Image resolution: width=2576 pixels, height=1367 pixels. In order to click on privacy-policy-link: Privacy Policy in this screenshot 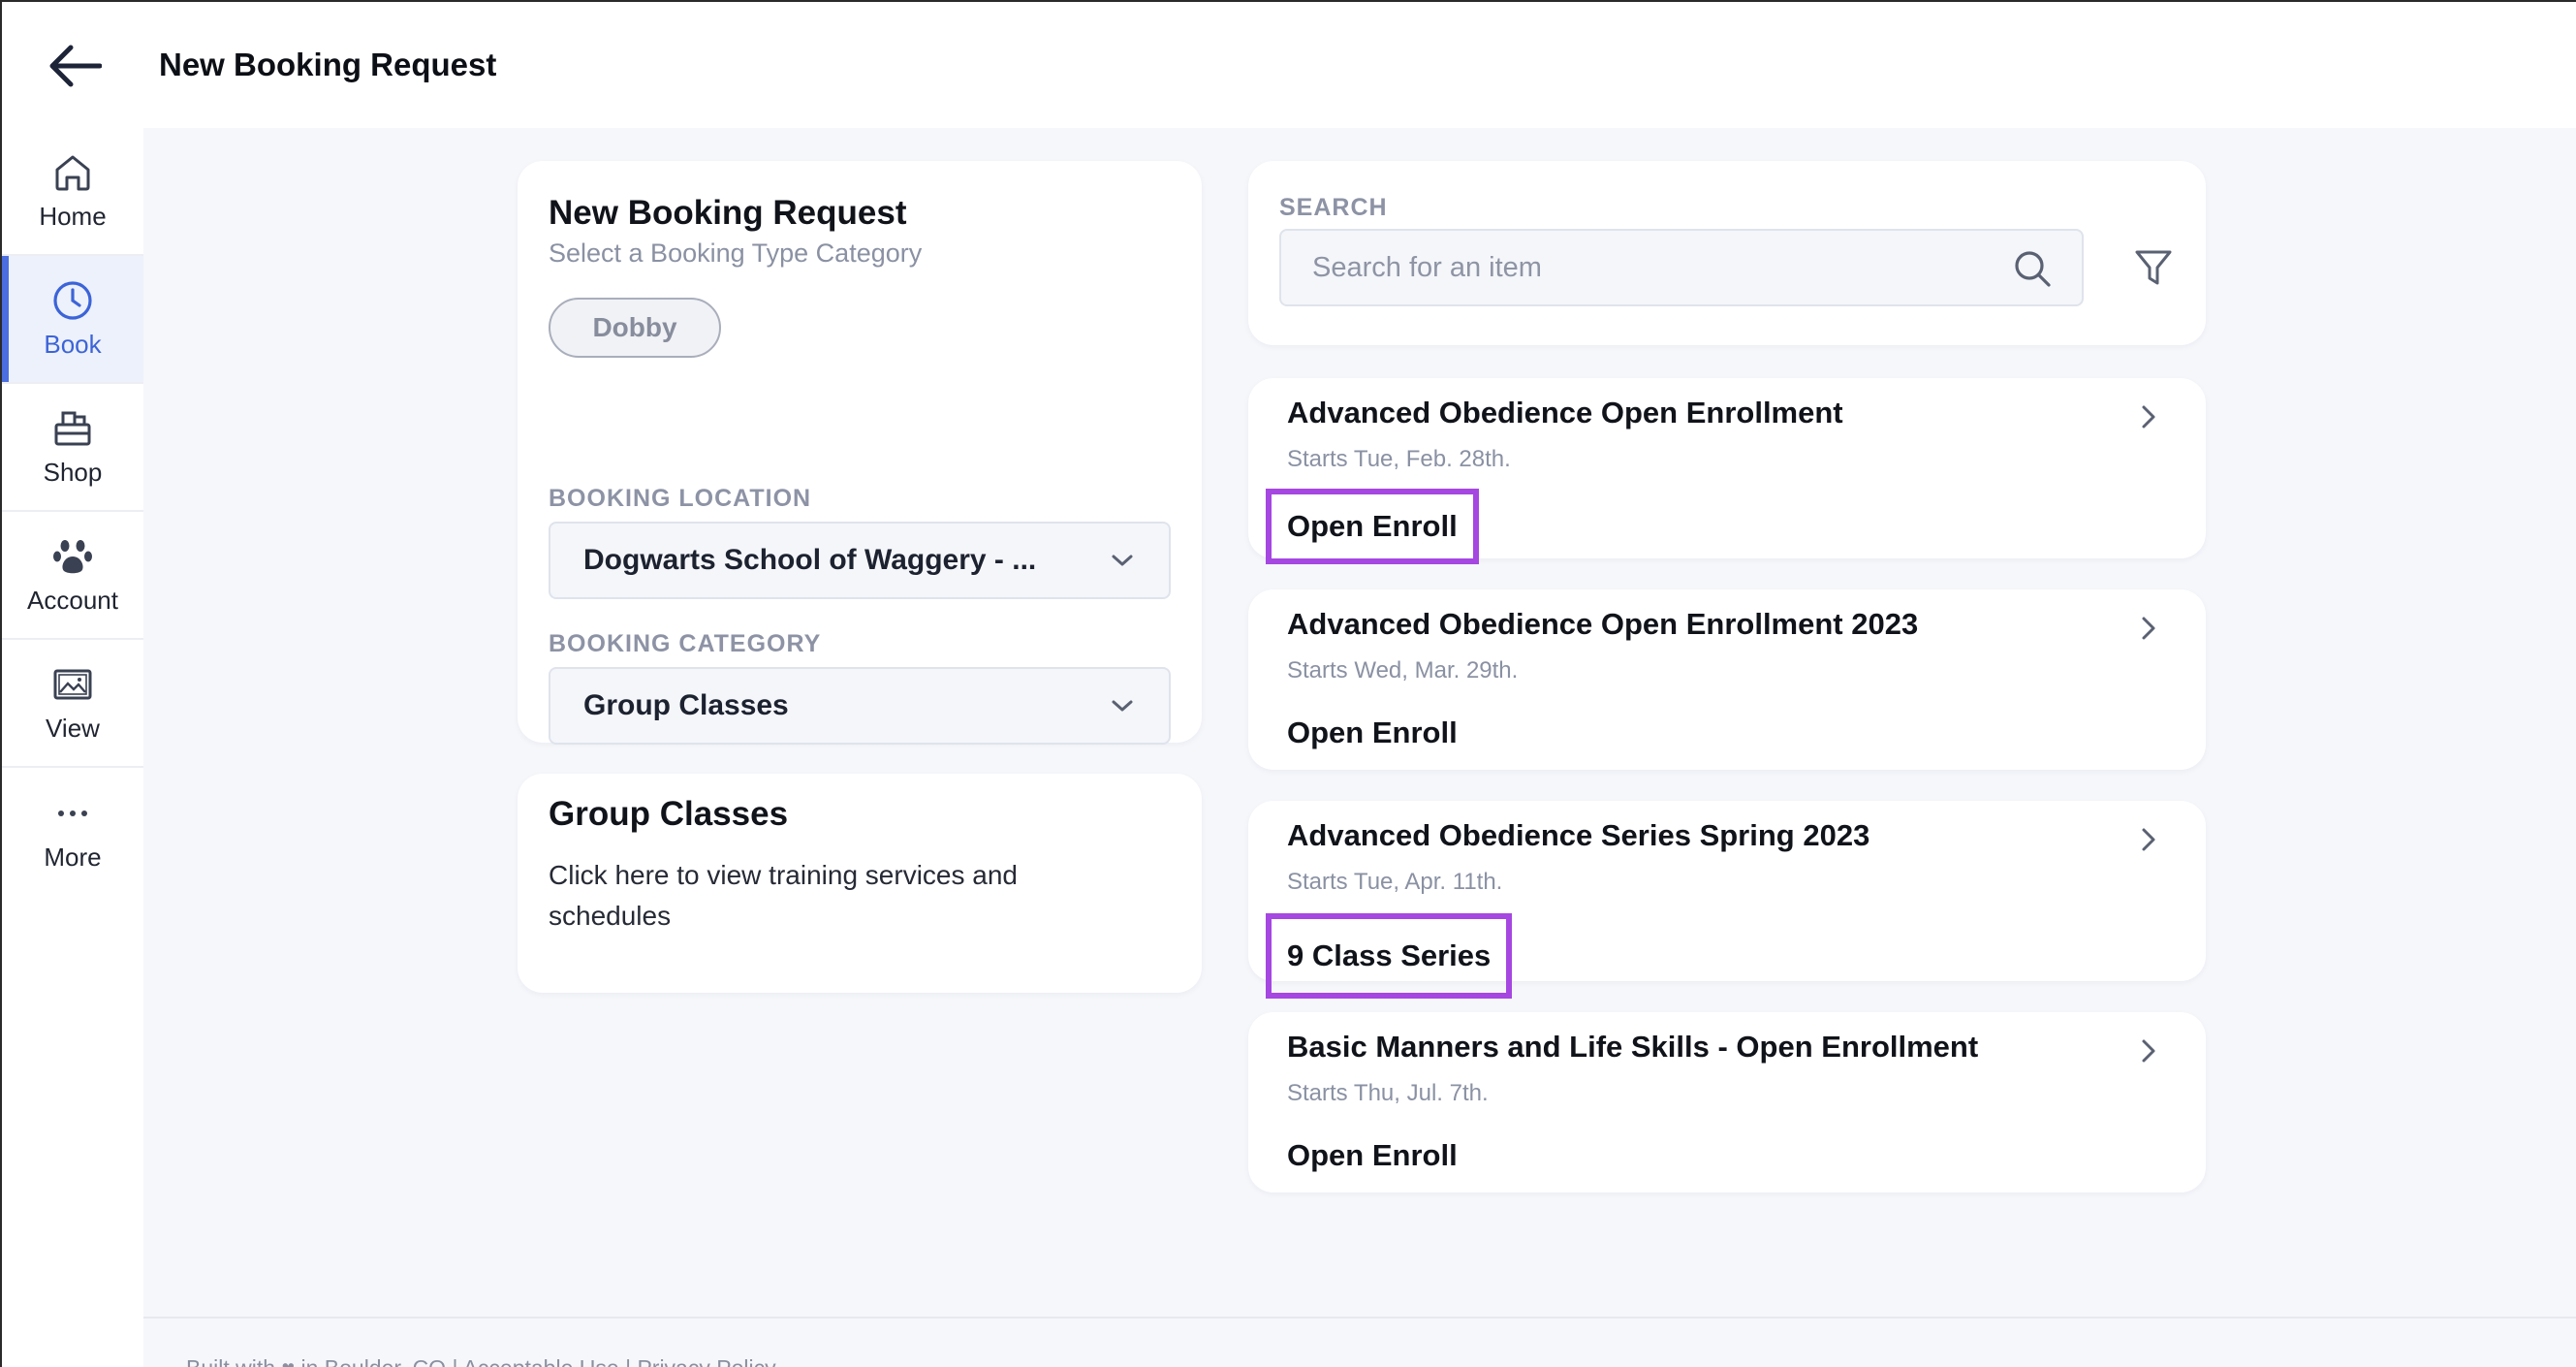, I will do `click(706, 1361)`.